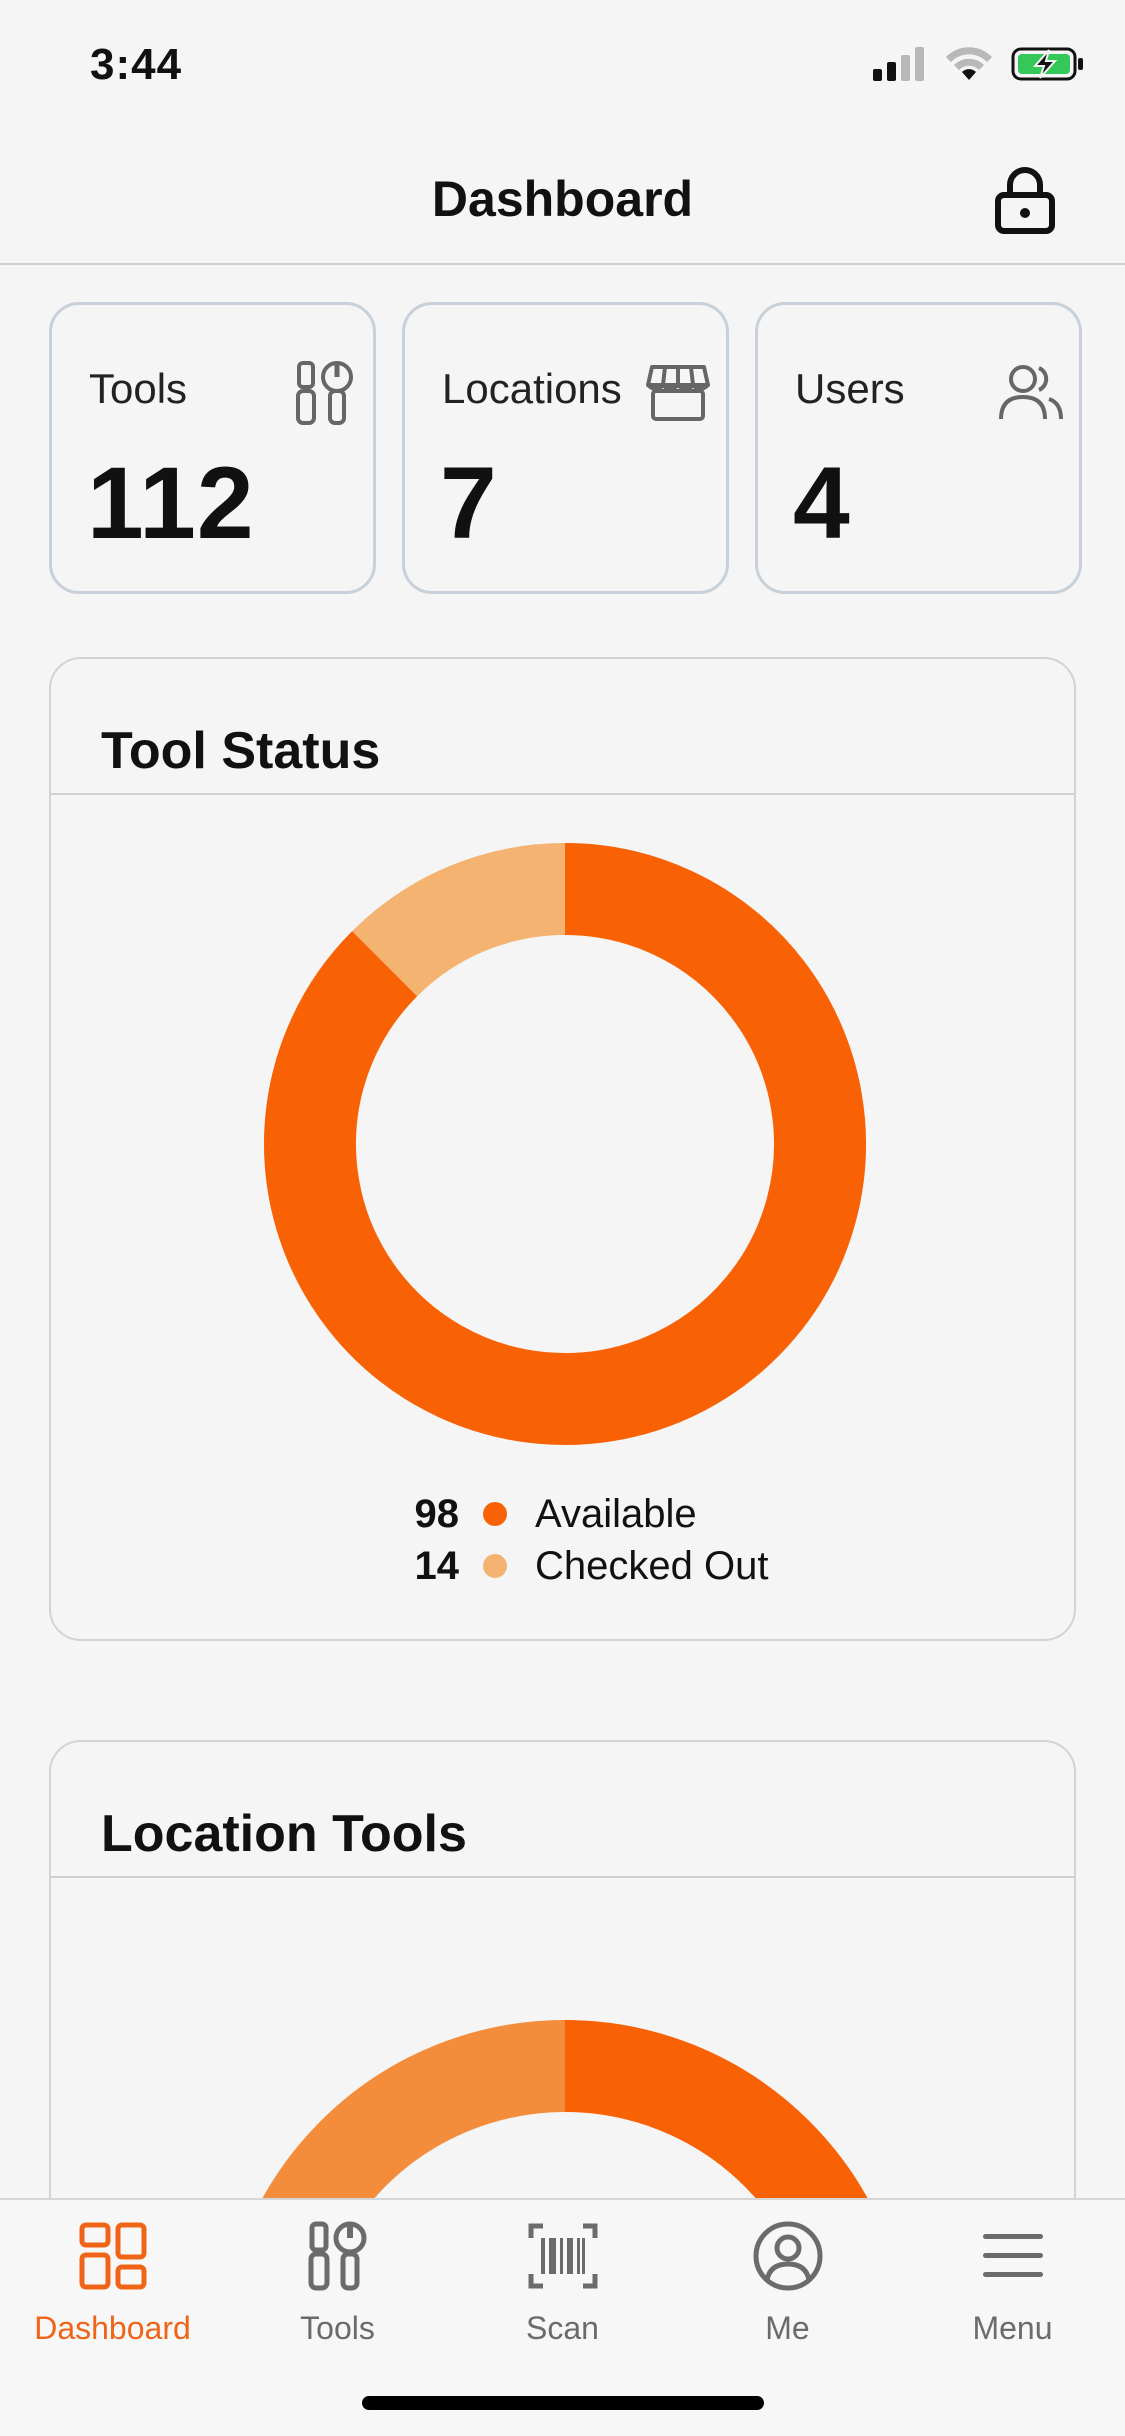 This screenshot has height=2436, width=1125. What do you see at coordinates (138, 388) in the screenshot?
I see `stat-label: Tools` at bounding box center [138, 388].